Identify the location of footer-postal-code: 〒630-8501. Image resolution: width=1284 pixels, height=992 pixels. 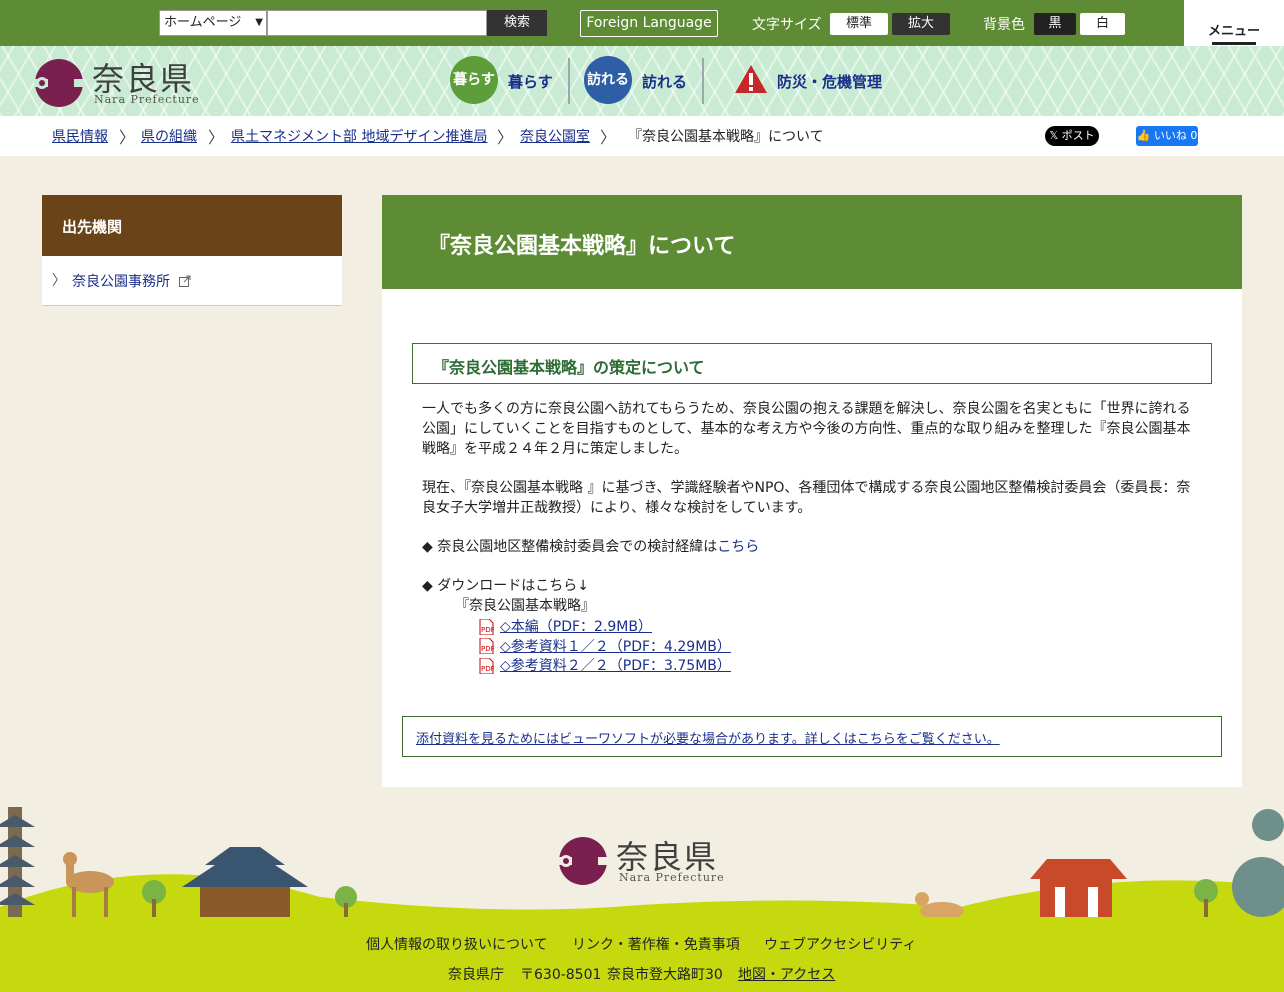
(561, 975).